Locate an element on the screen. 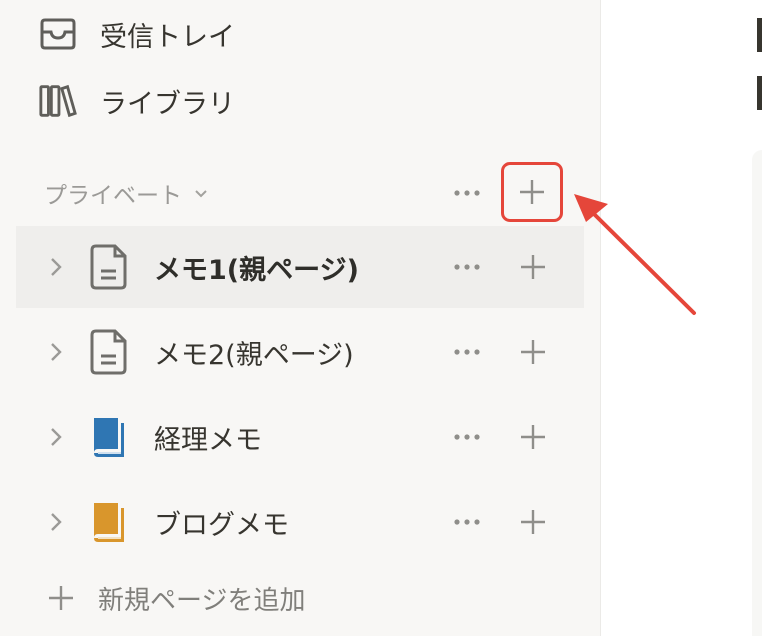 The width and height of the screenshot is (762, 636). sidebar-item-library: ライブラリ is located at coordinates (136, 101).